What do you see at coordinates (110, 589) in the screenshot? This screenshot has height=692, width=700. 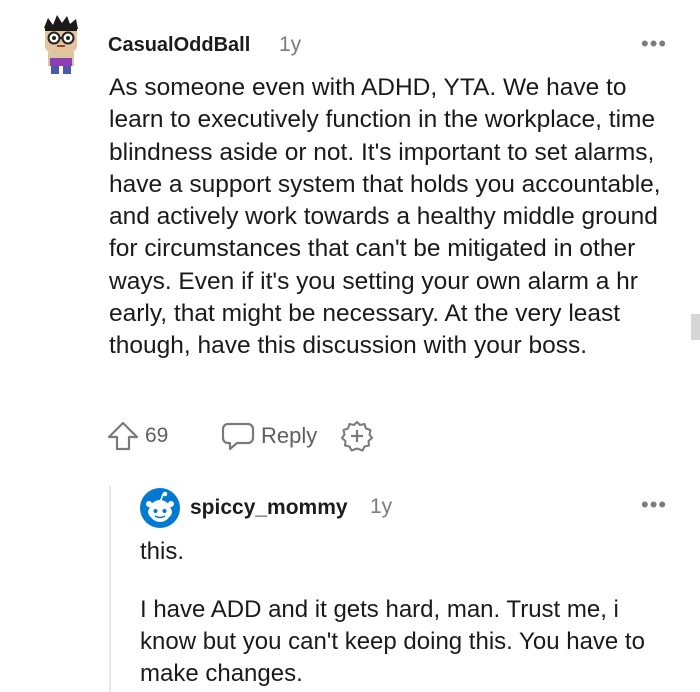 I see `thread-line` at bounding box center [110, 589].